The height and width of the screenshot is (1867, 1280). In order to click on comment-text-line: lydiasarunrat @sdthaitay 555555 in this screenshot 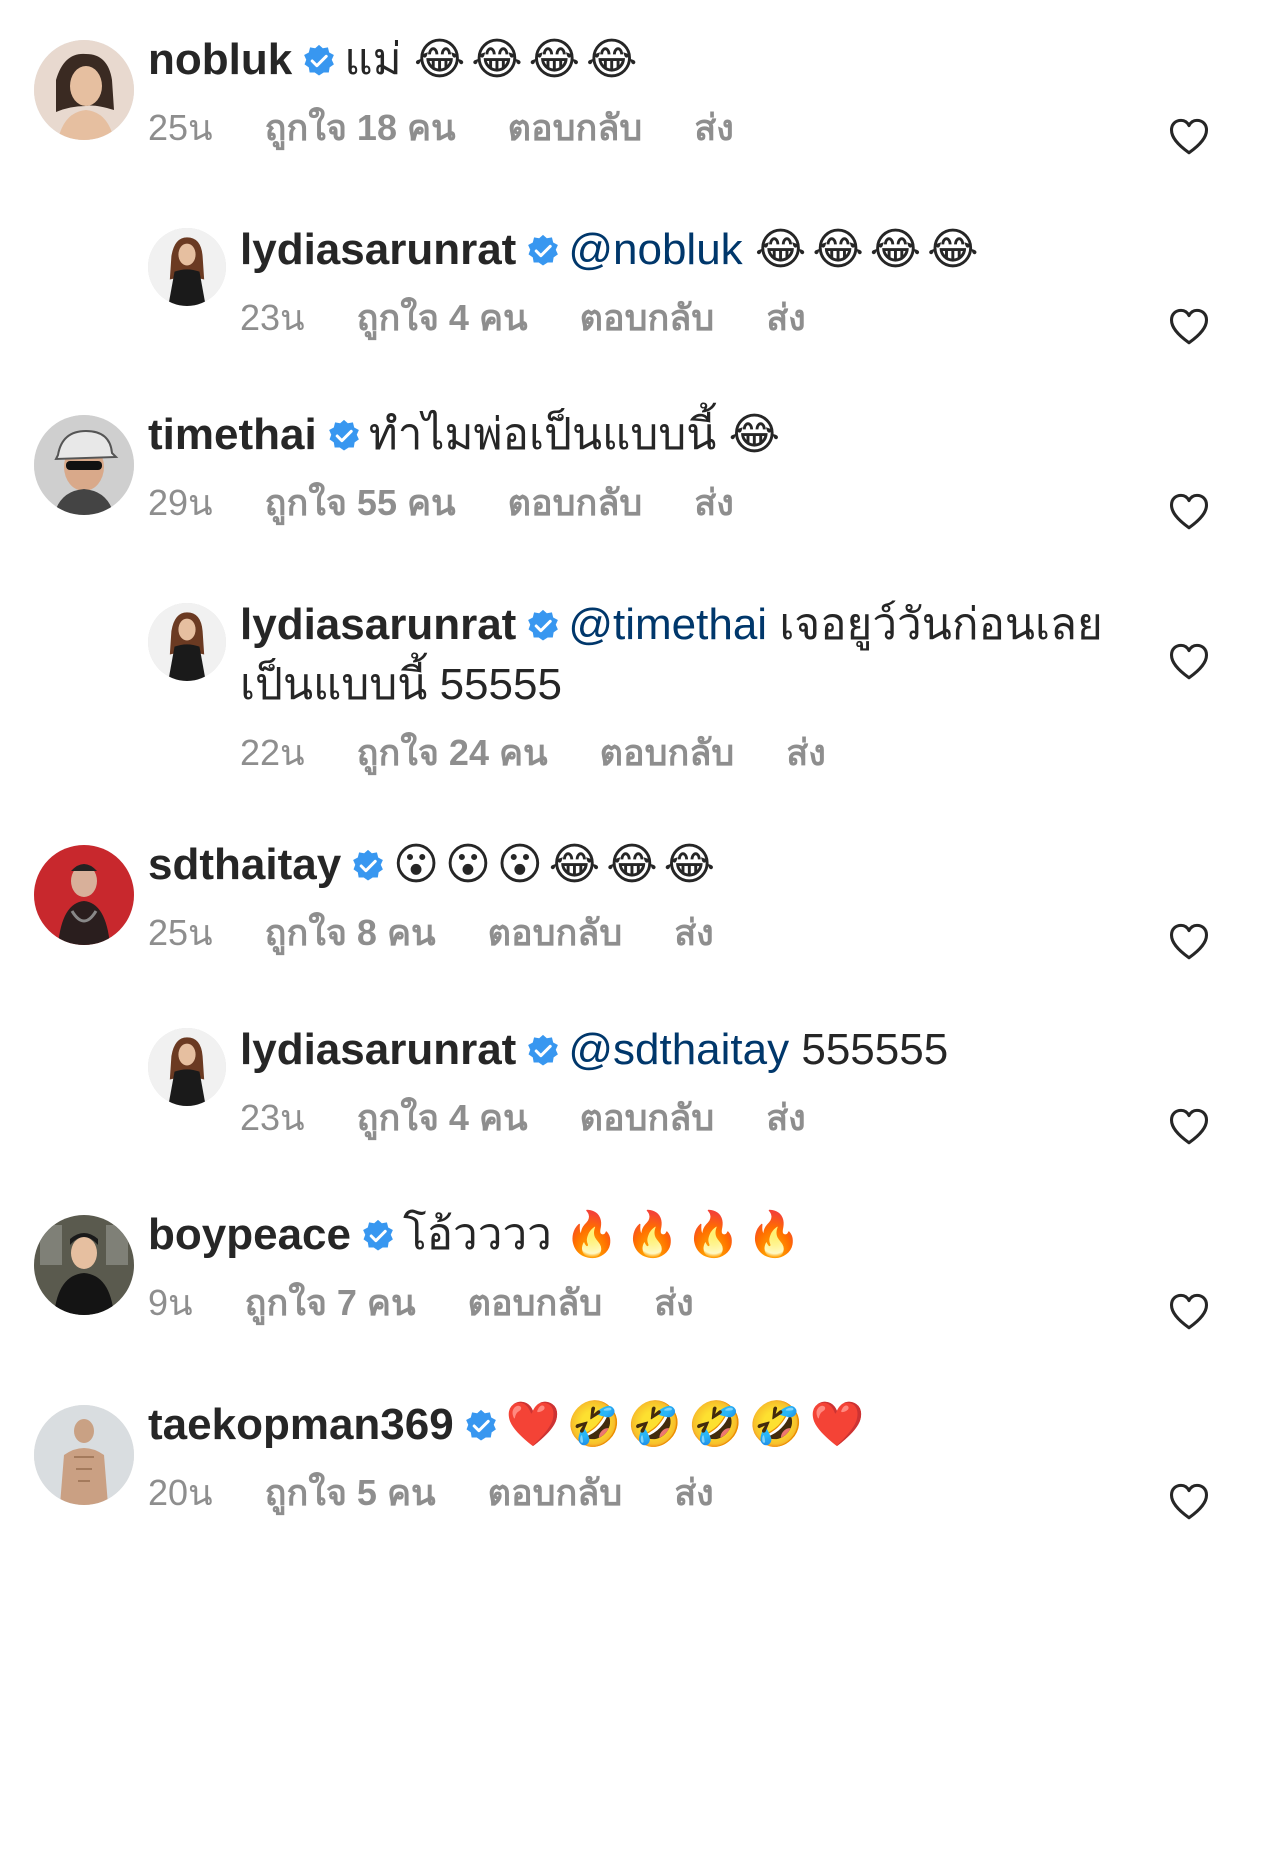, I will do `click(690, 1050)`.